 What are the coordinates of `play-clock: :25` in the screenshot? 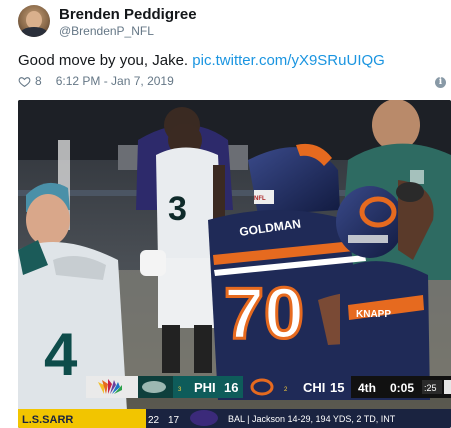 It's located at (430, 388).